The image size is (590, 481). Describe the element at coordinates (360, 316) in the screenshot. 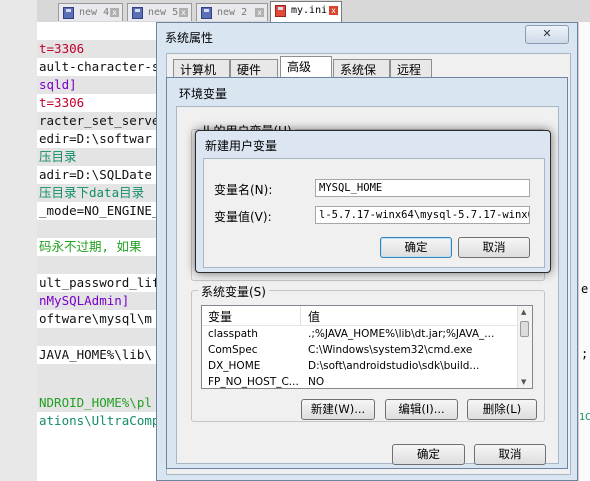

I see `list-header: 变量 值` at that location.